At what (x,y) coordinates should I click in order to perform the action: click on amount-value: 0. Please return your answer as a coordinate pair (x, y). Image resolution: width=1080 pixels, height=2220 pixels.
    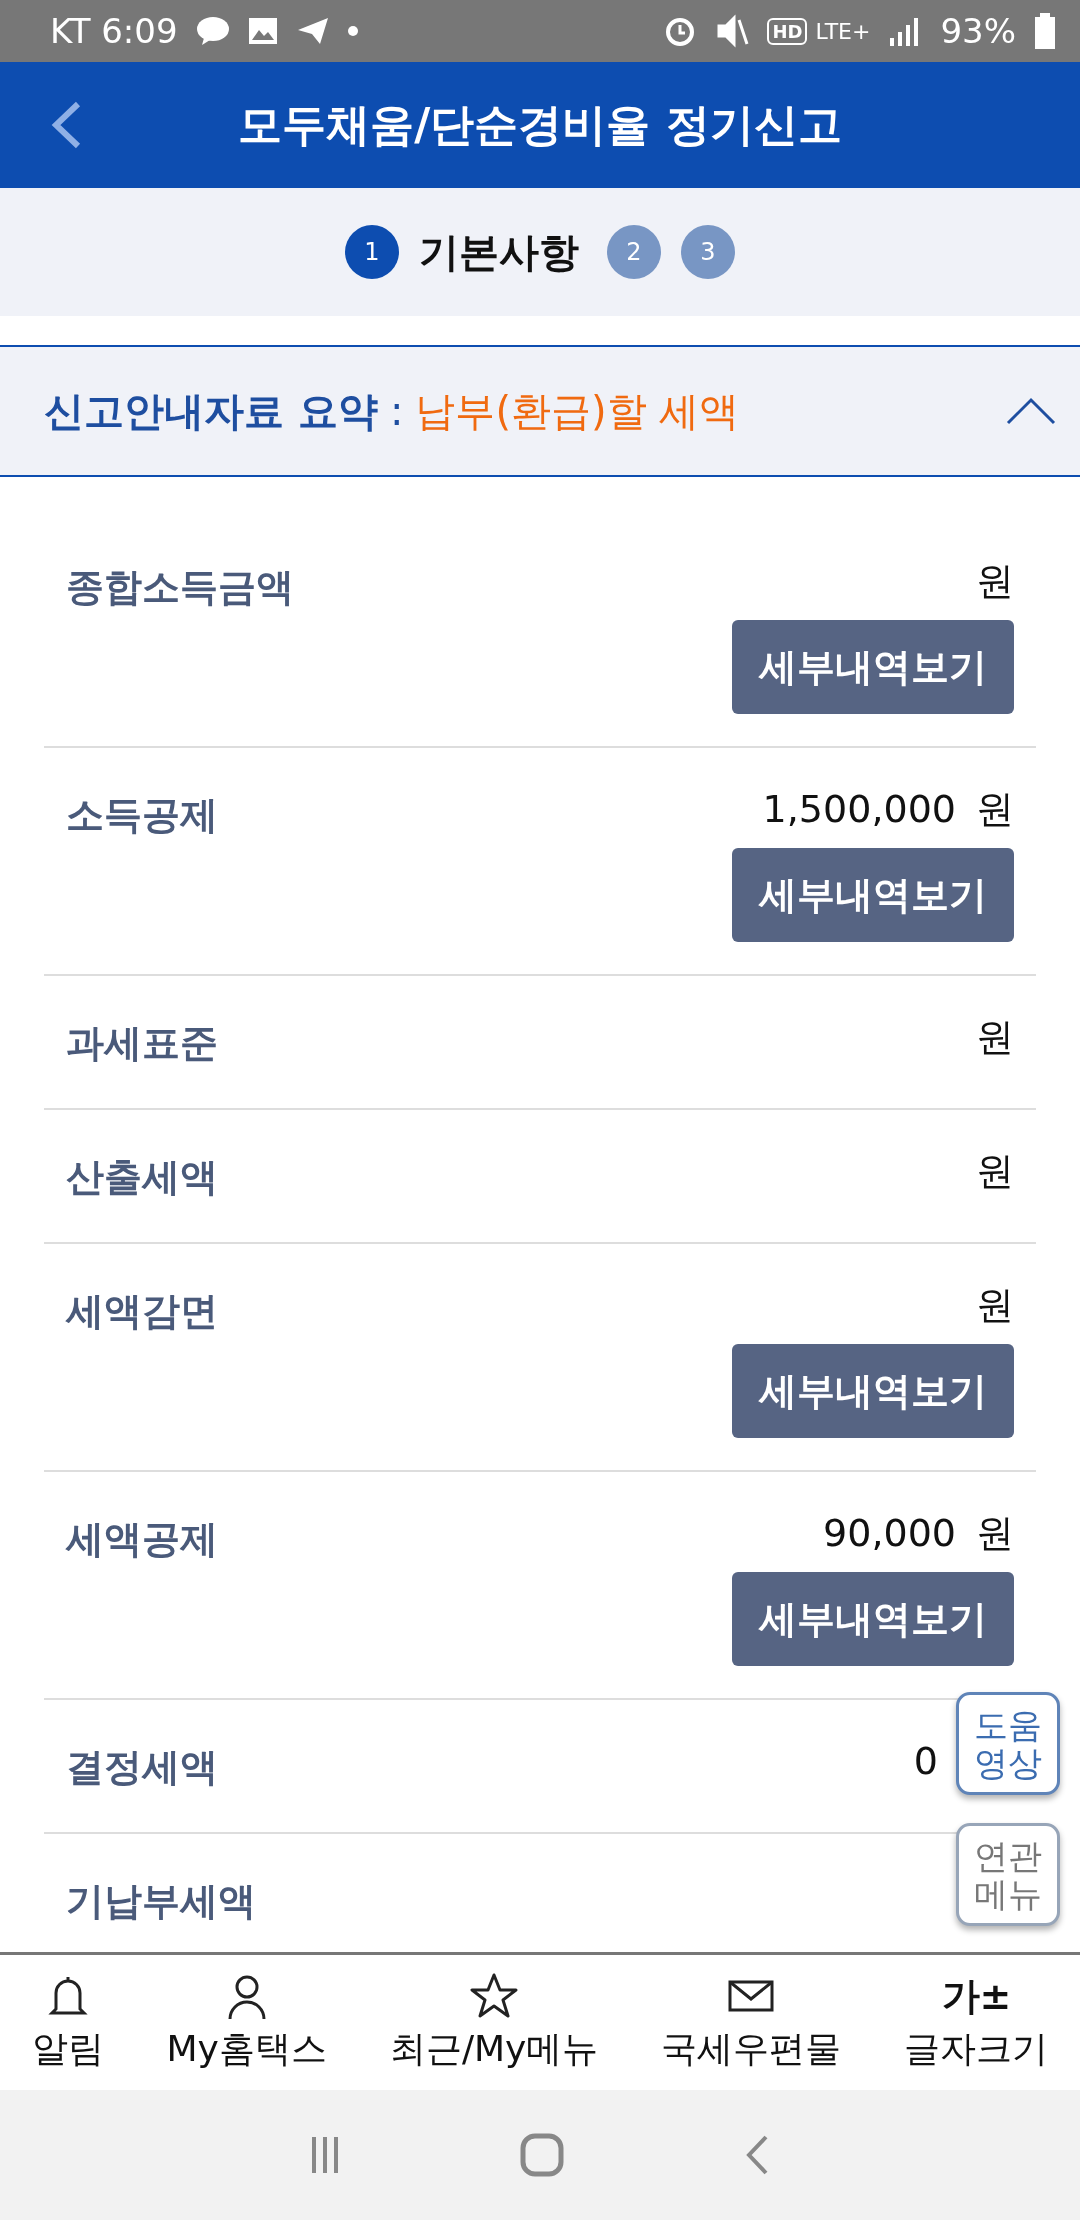
    Looking at the image, I should click on (925, 1761).